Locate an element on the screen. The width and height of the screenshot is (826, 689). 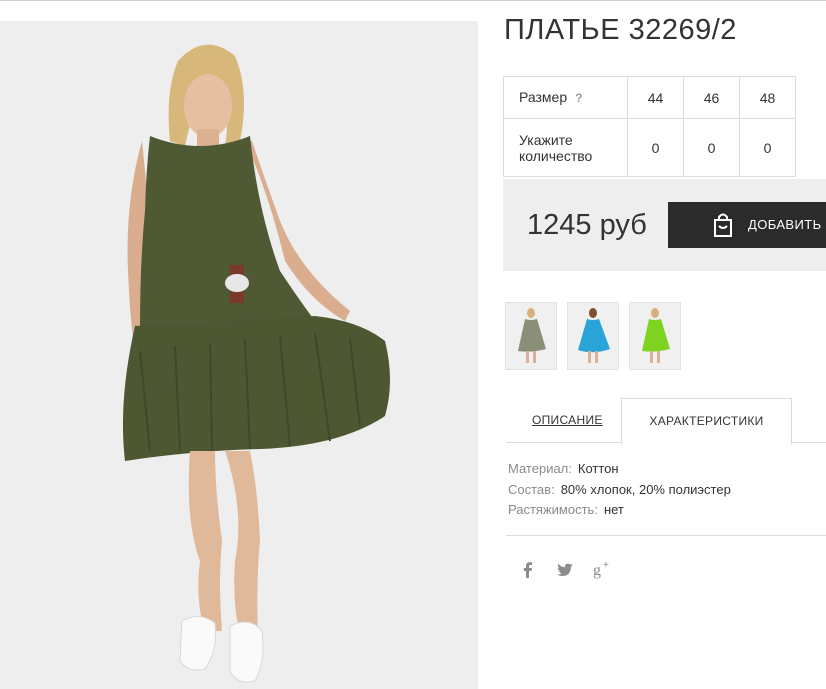
spec-value: нет is located at coordinates (613, 509).